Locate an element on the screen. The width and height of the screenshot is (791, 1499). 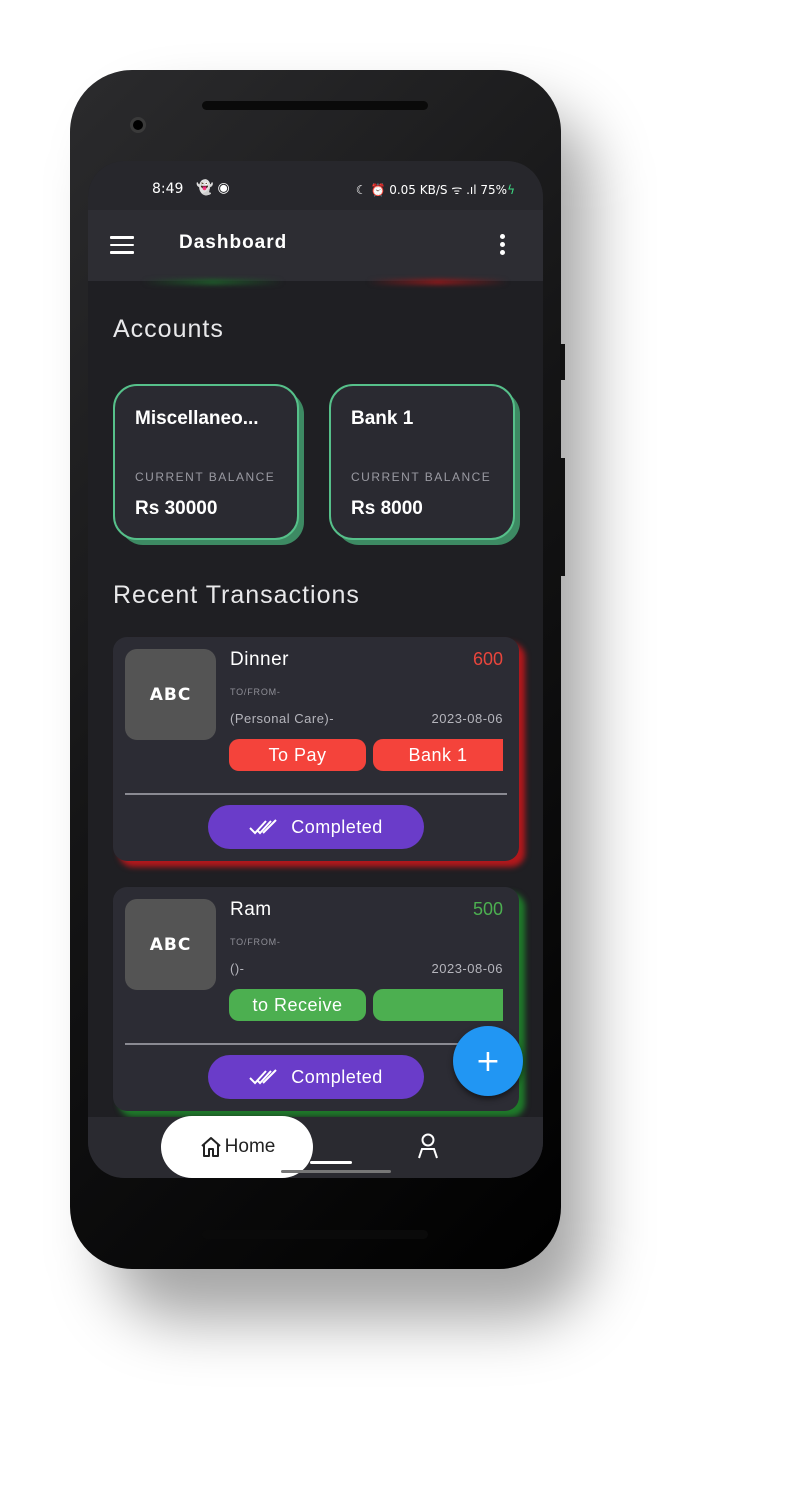
transaction-category: (Personal Care)- is located at coordinates (282, 718).